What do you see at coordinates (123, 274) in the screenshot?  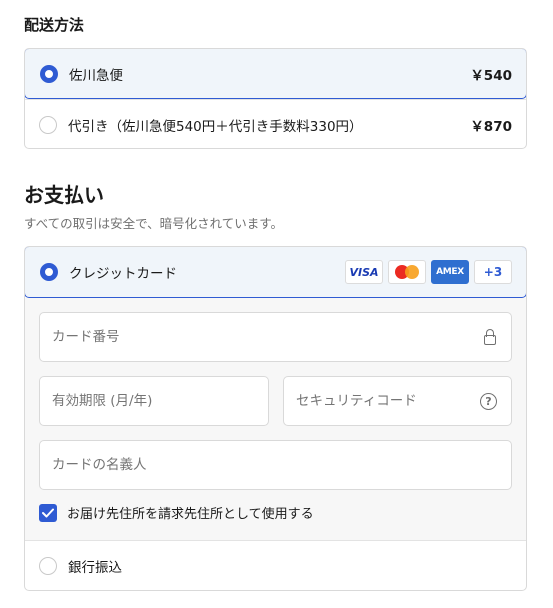 I see `payment-option-label: クレジットカード` at bounding box center [123, 274].